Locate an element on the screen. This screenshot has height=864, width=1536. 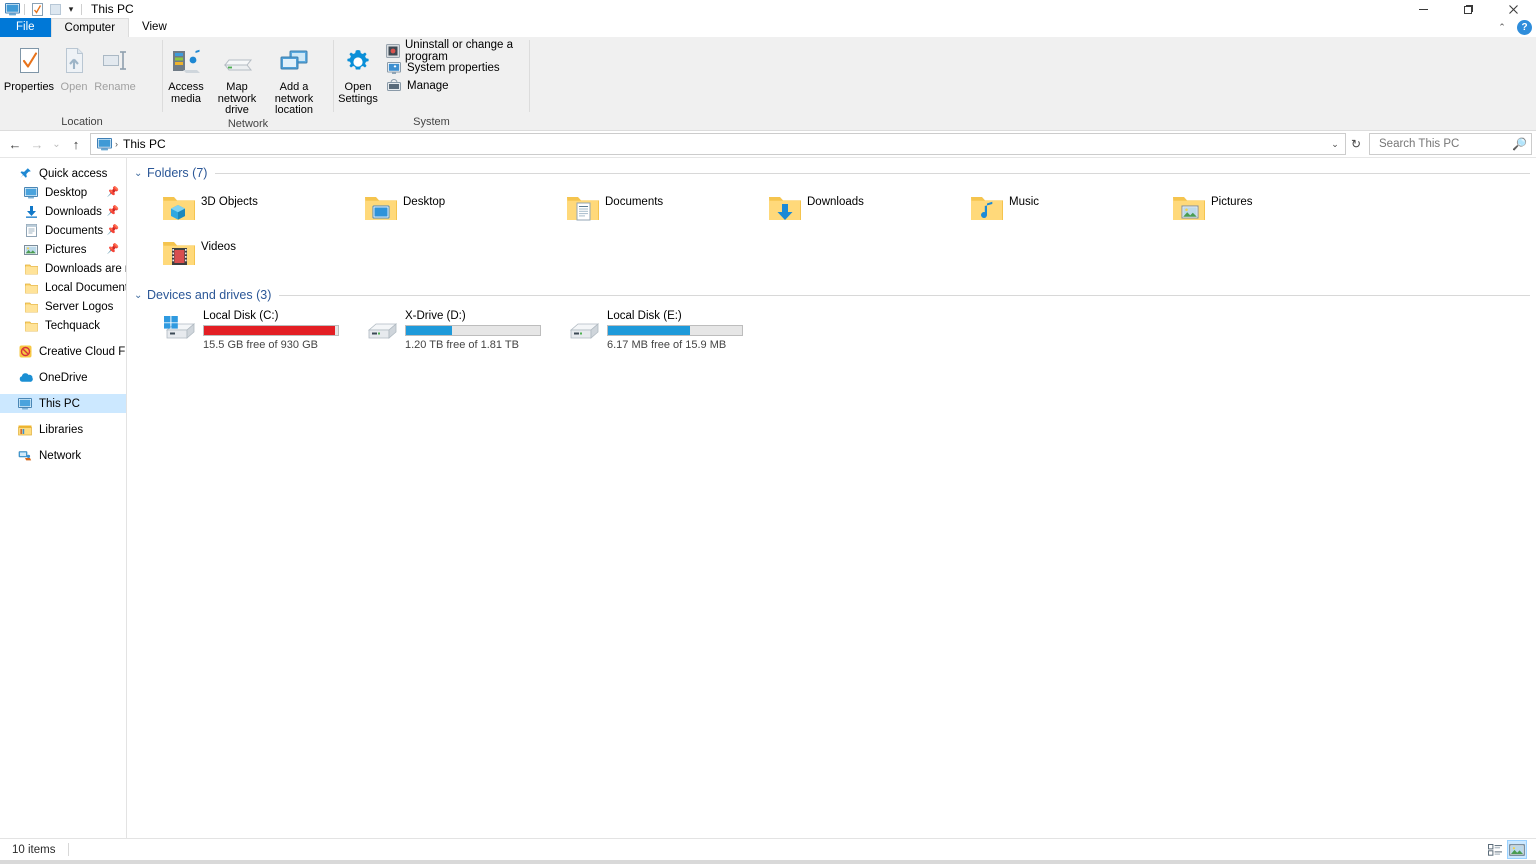
breadcrumb-path: This PC is located at coordinates (144, 144).